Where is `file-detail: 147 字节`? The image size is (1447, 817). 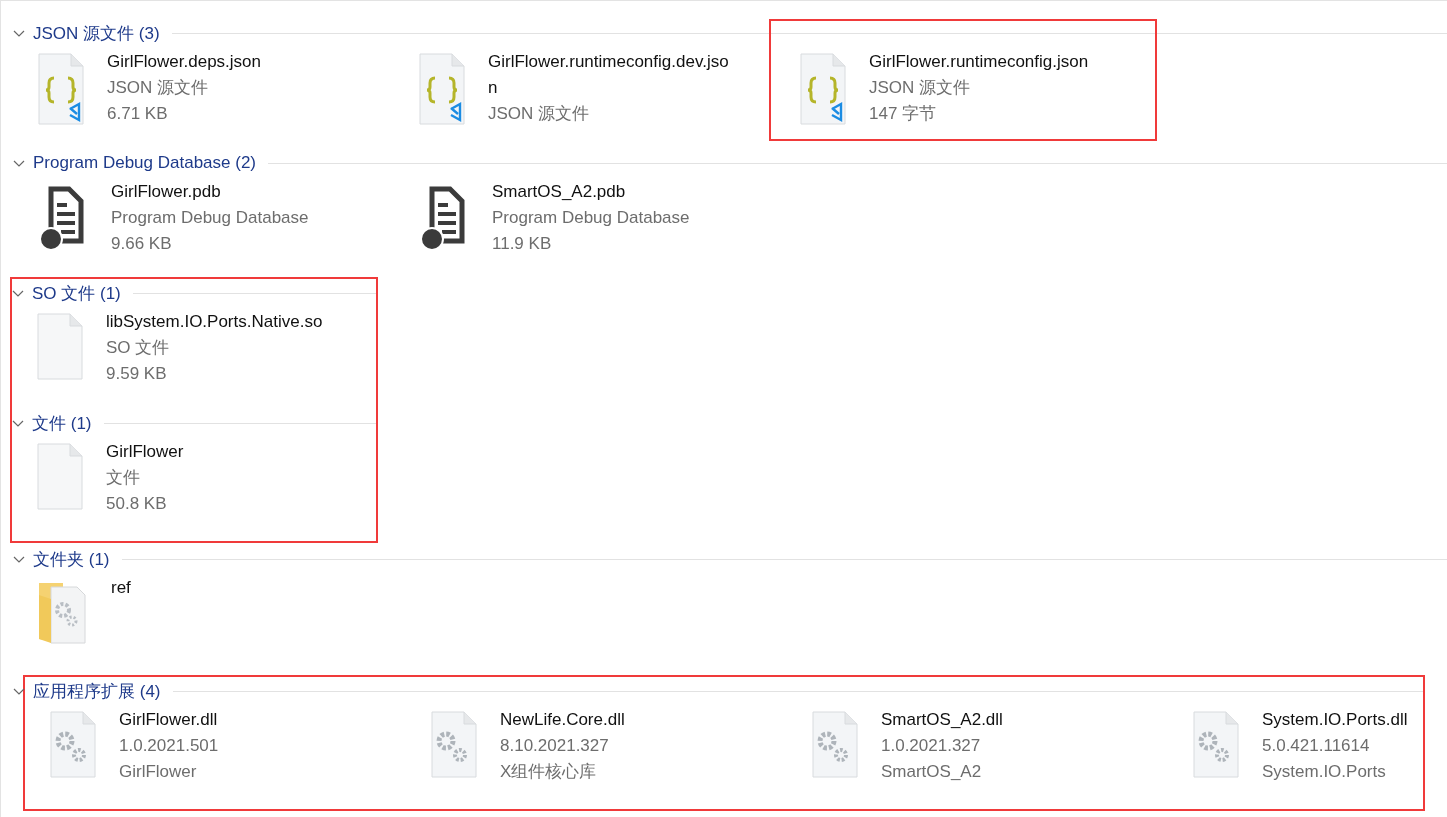
file-detail: 147 字节 is located at coordinates (903, 114).